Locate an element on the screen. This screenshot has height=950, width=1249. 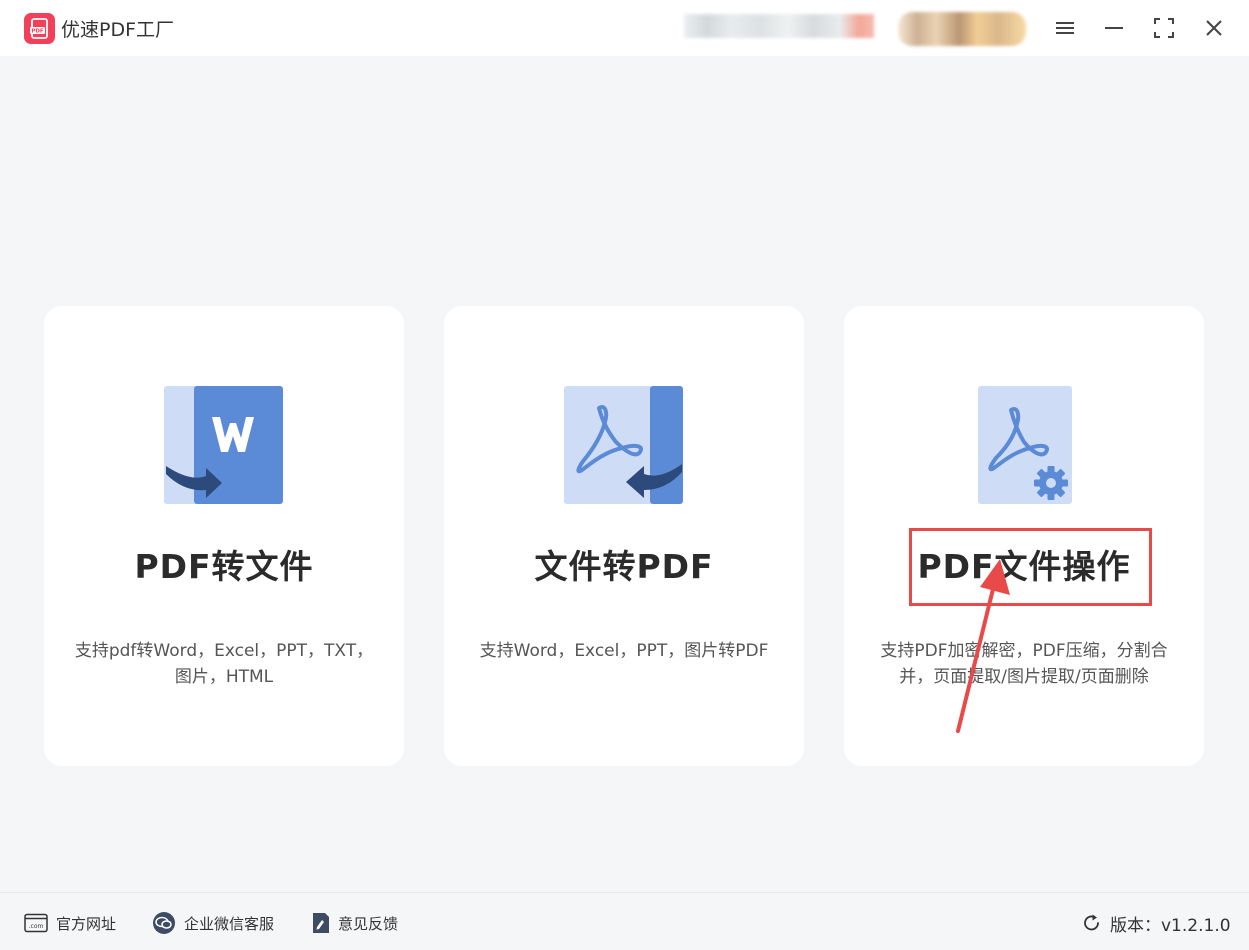
app-logo-icon: PDF is located at coordinates (39, 28).